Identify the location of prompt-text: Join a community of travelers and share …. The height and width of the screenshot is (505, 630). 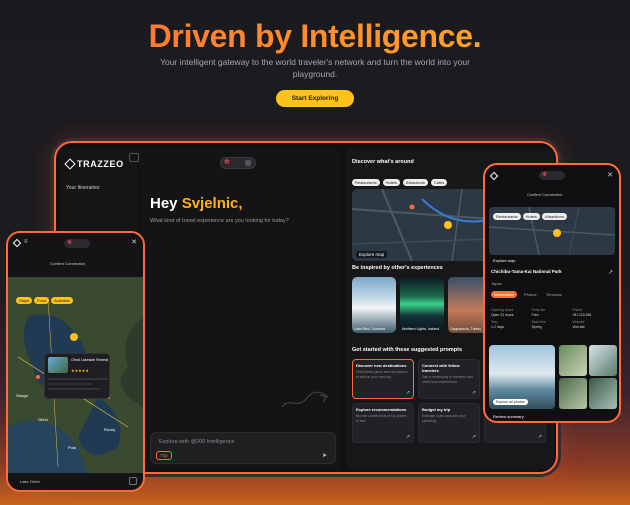
(447, 379).